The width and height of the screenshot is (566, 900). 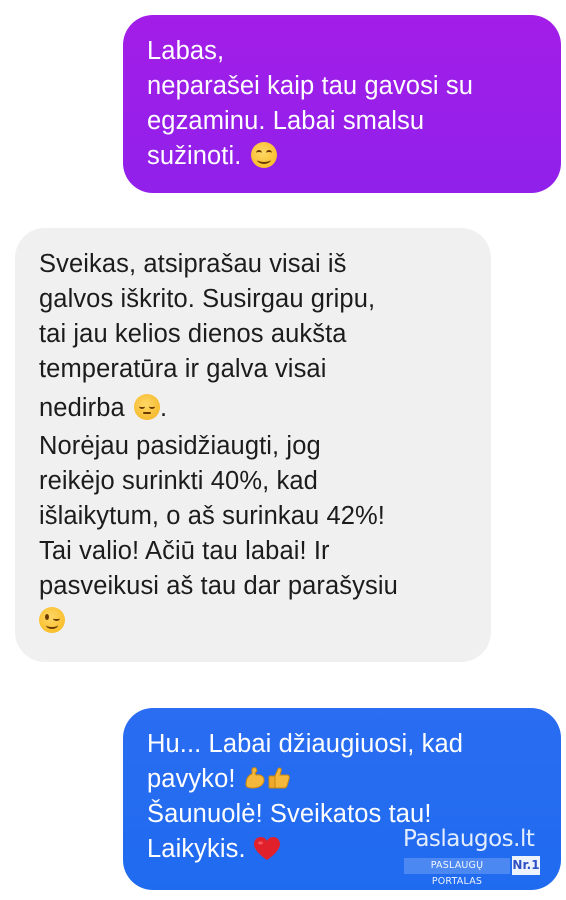 I want to click on message-text-line: neparašei kaip tau gavosi su, so click(x=310, y=86).